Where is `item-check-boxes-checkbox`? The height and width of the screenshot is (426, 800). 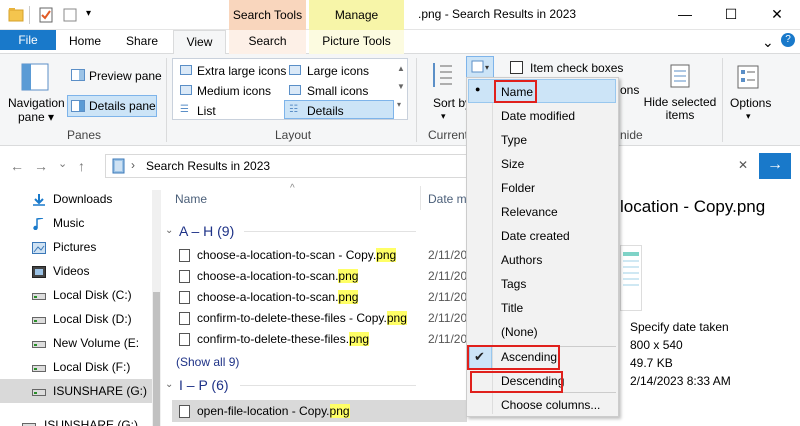 item-check-boxes-checkbox is located at coordinates (516, 67).